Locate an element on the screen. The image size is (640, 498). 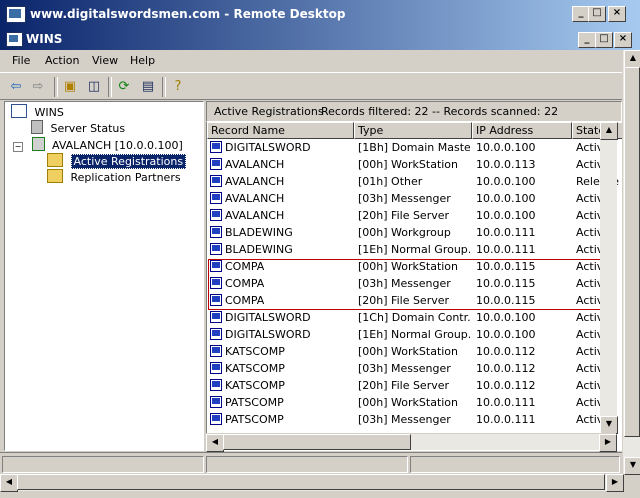
remote-scroll-left-button: ◀ is located at coordinates (9, 483).